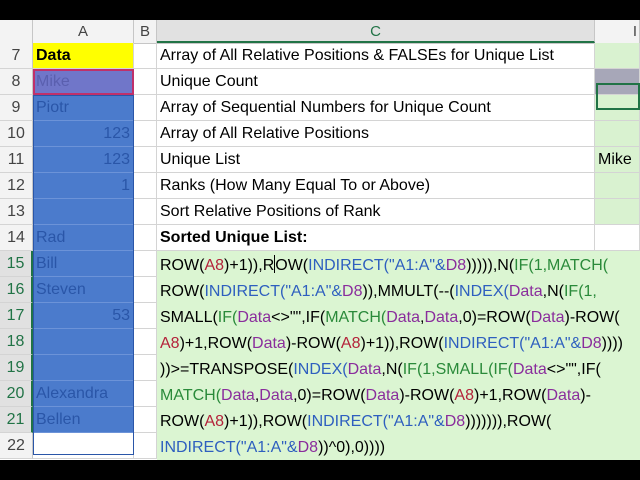 The image size is (640, 480). Describe the element at coordinates (16, 186) in the screenshot. I see `row-header: 12` at that location.